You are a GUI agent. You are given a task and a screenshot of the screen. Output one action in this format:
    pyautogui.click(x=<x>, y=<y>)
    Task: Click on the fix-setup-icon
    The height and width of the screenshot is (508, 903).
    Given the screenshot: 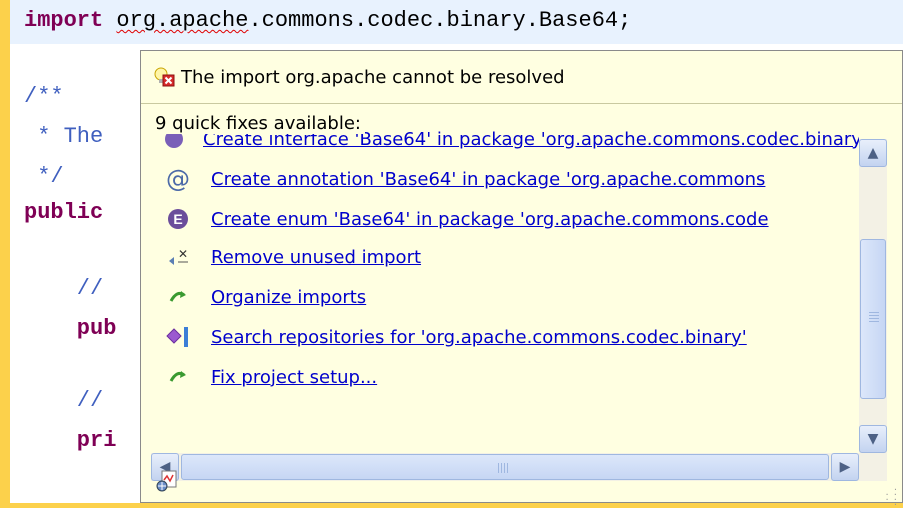 What is the action you would take?
    pyautogui.click(x=178, y=377)
    